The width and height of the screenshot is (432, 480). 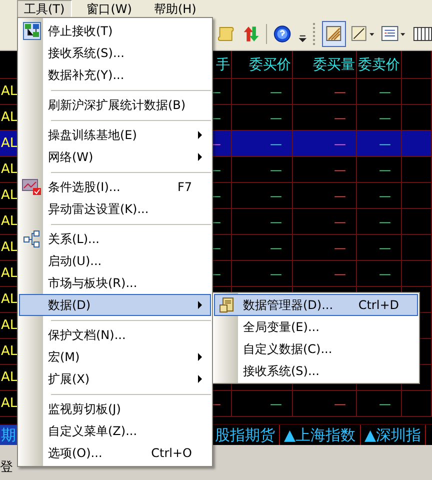 What do you see at coordinates (115, 357) in the screenshot?
I see `menu-item: 宏(M)` at bounding box center [115, 357].